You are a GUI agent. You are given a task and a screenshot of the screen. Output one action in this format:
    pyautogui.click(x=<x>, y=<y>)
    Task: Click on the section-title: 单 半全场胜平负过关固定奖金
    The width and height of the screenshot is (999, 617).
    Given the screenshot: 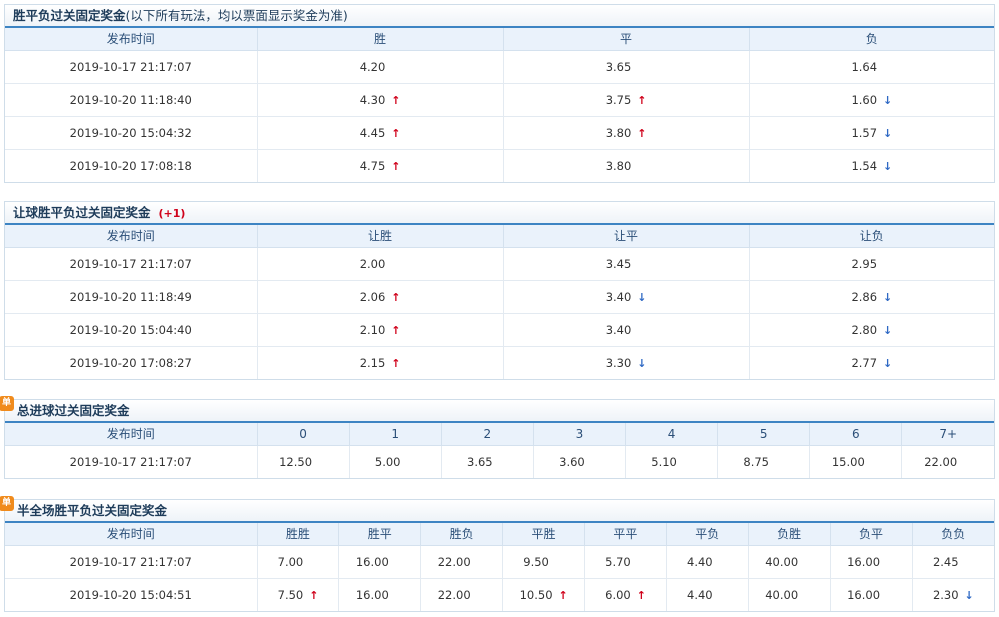 What is the action you would take?
    pyautogui.click(x=497, y=509)
    